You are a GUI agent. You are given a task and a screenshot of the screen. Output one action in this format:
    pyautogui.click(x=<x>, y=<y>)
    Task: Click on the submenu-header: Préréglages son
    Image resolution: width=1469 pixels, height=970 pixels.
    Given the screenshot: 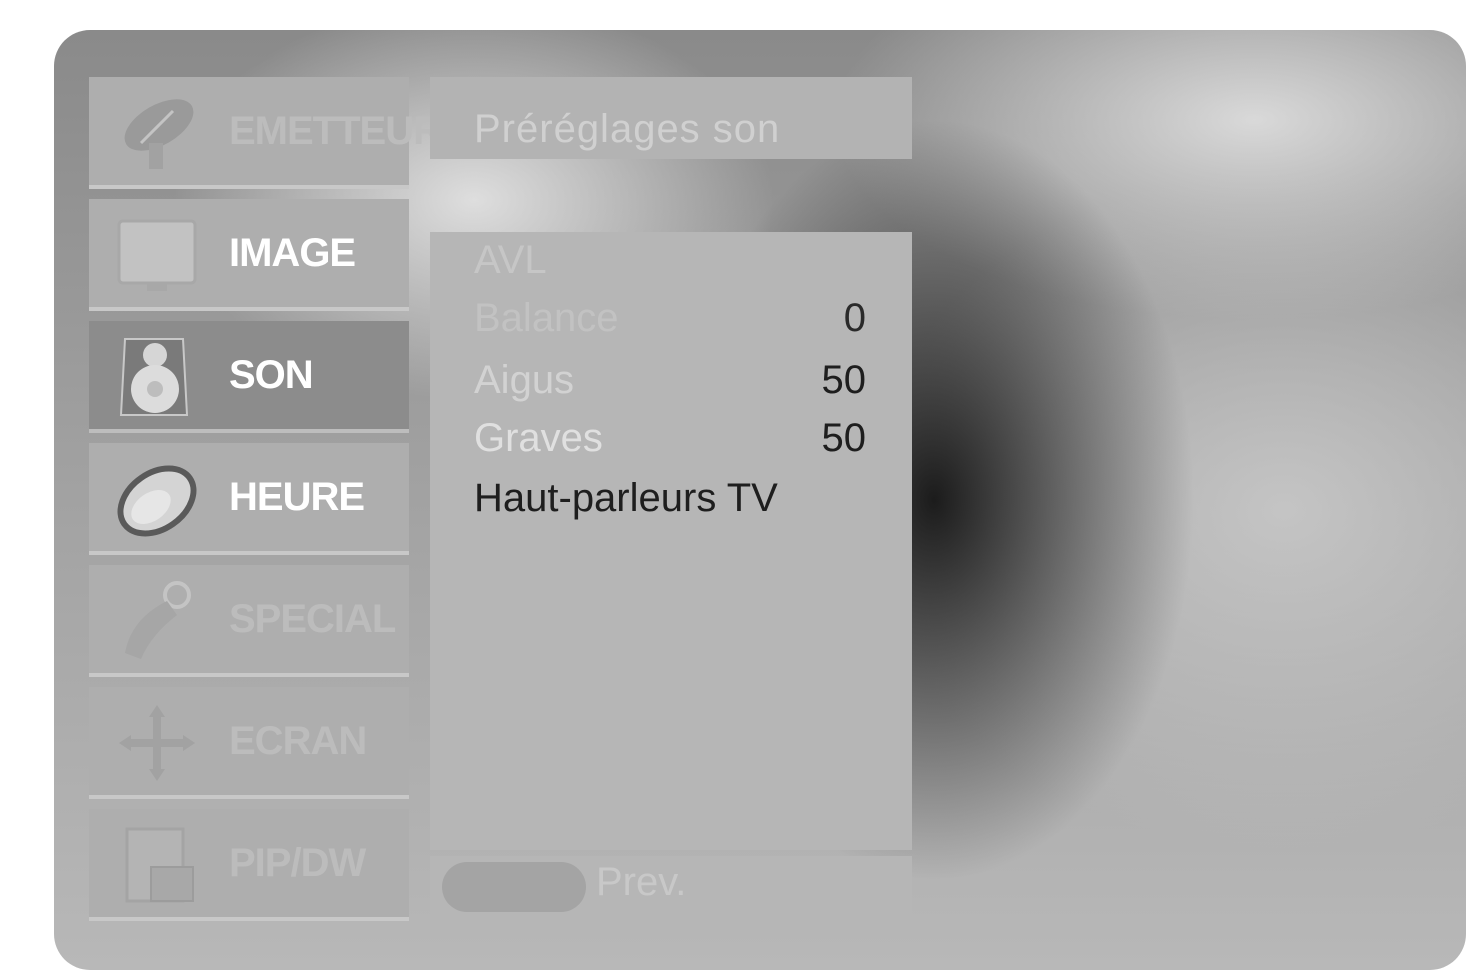 What is the action you would take?
    pyautogui.click(x=671, y=118)
    